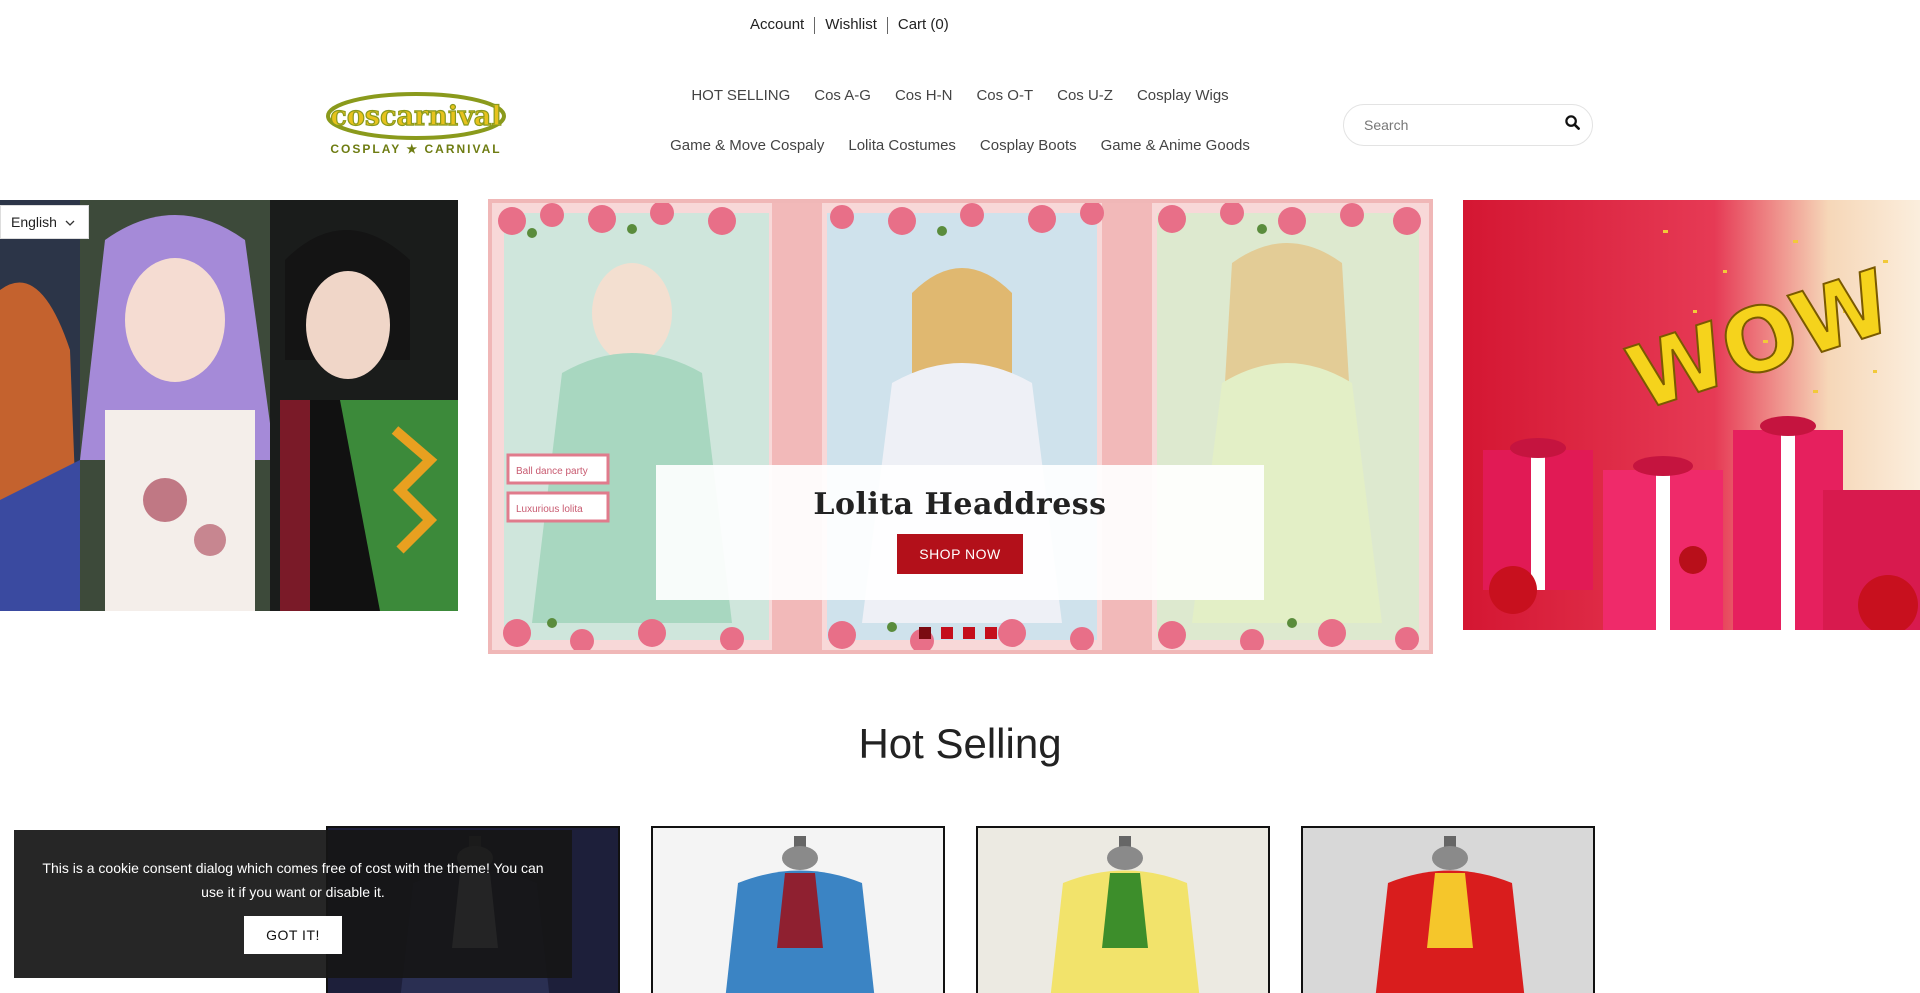 This screenshot has height=993, width=1920. Describe the element at coordinates (740, 96) in the screenshot. I see `nav-item-hot-selling: HOT SELLING` at that location.